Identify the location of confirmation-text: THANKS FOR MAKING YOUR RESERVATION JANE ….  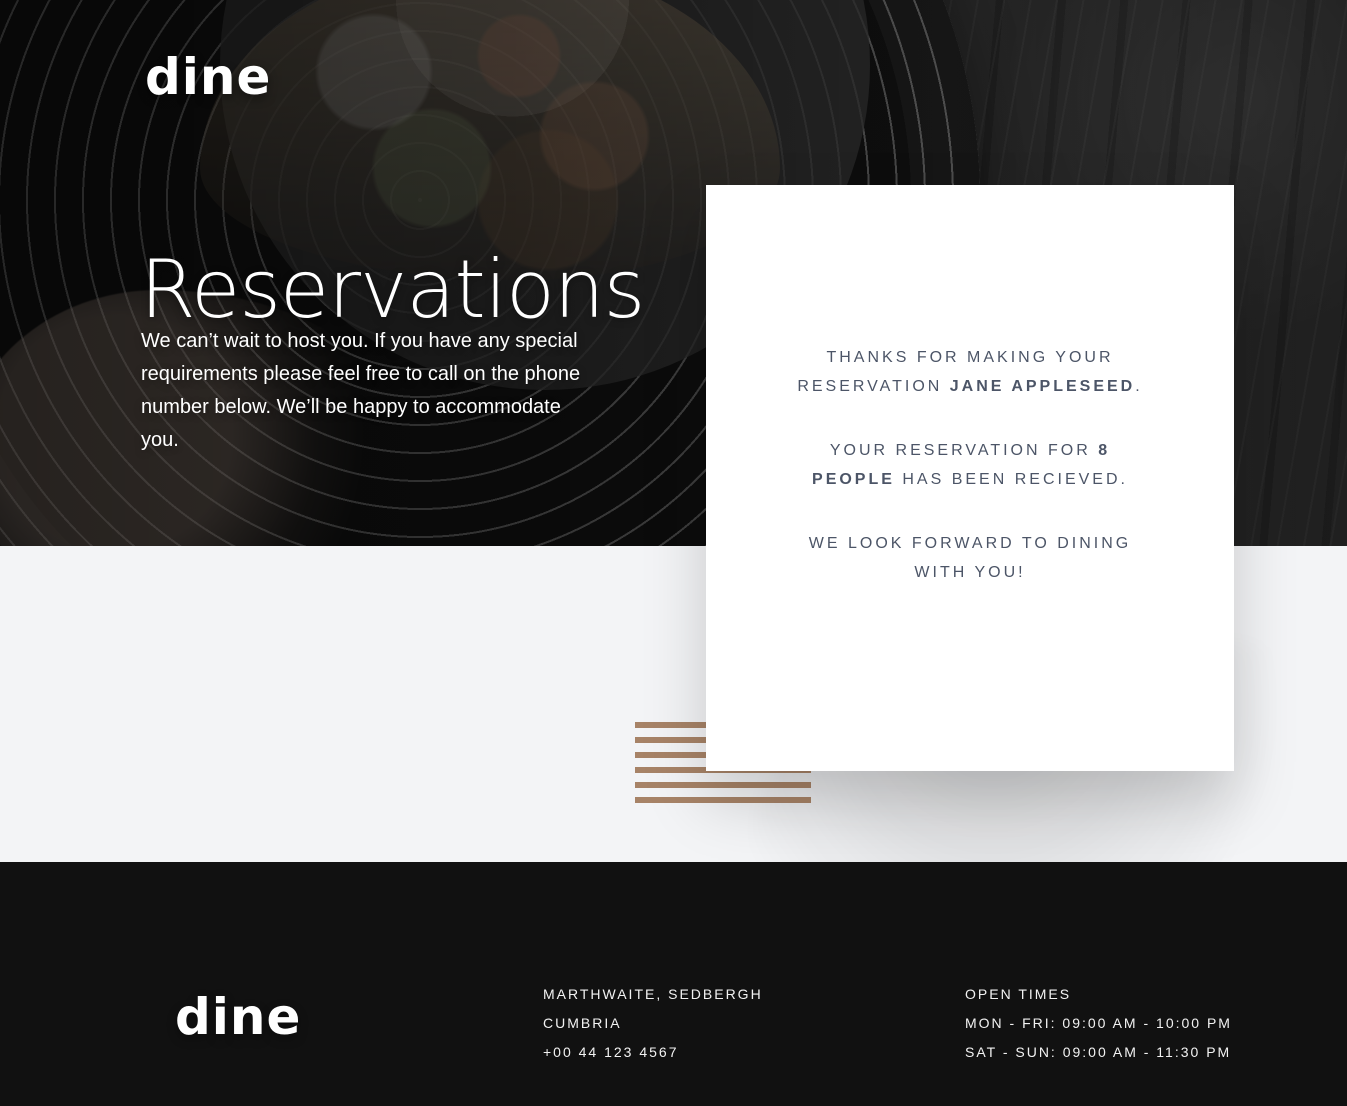
(970, 465).